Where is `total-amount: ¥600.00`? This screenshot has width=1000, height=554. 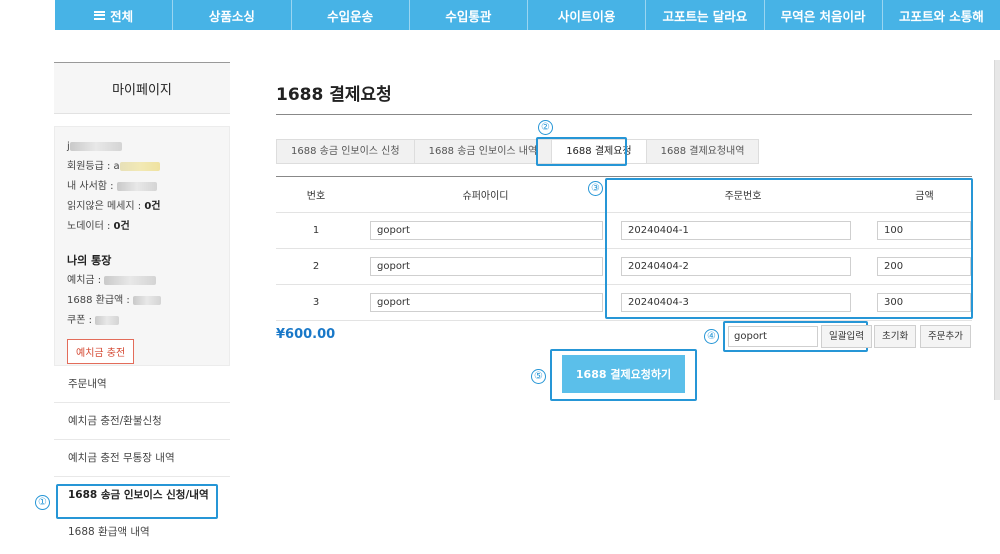 total-amount: ¥600.00 is located at coordinates (306, 334).